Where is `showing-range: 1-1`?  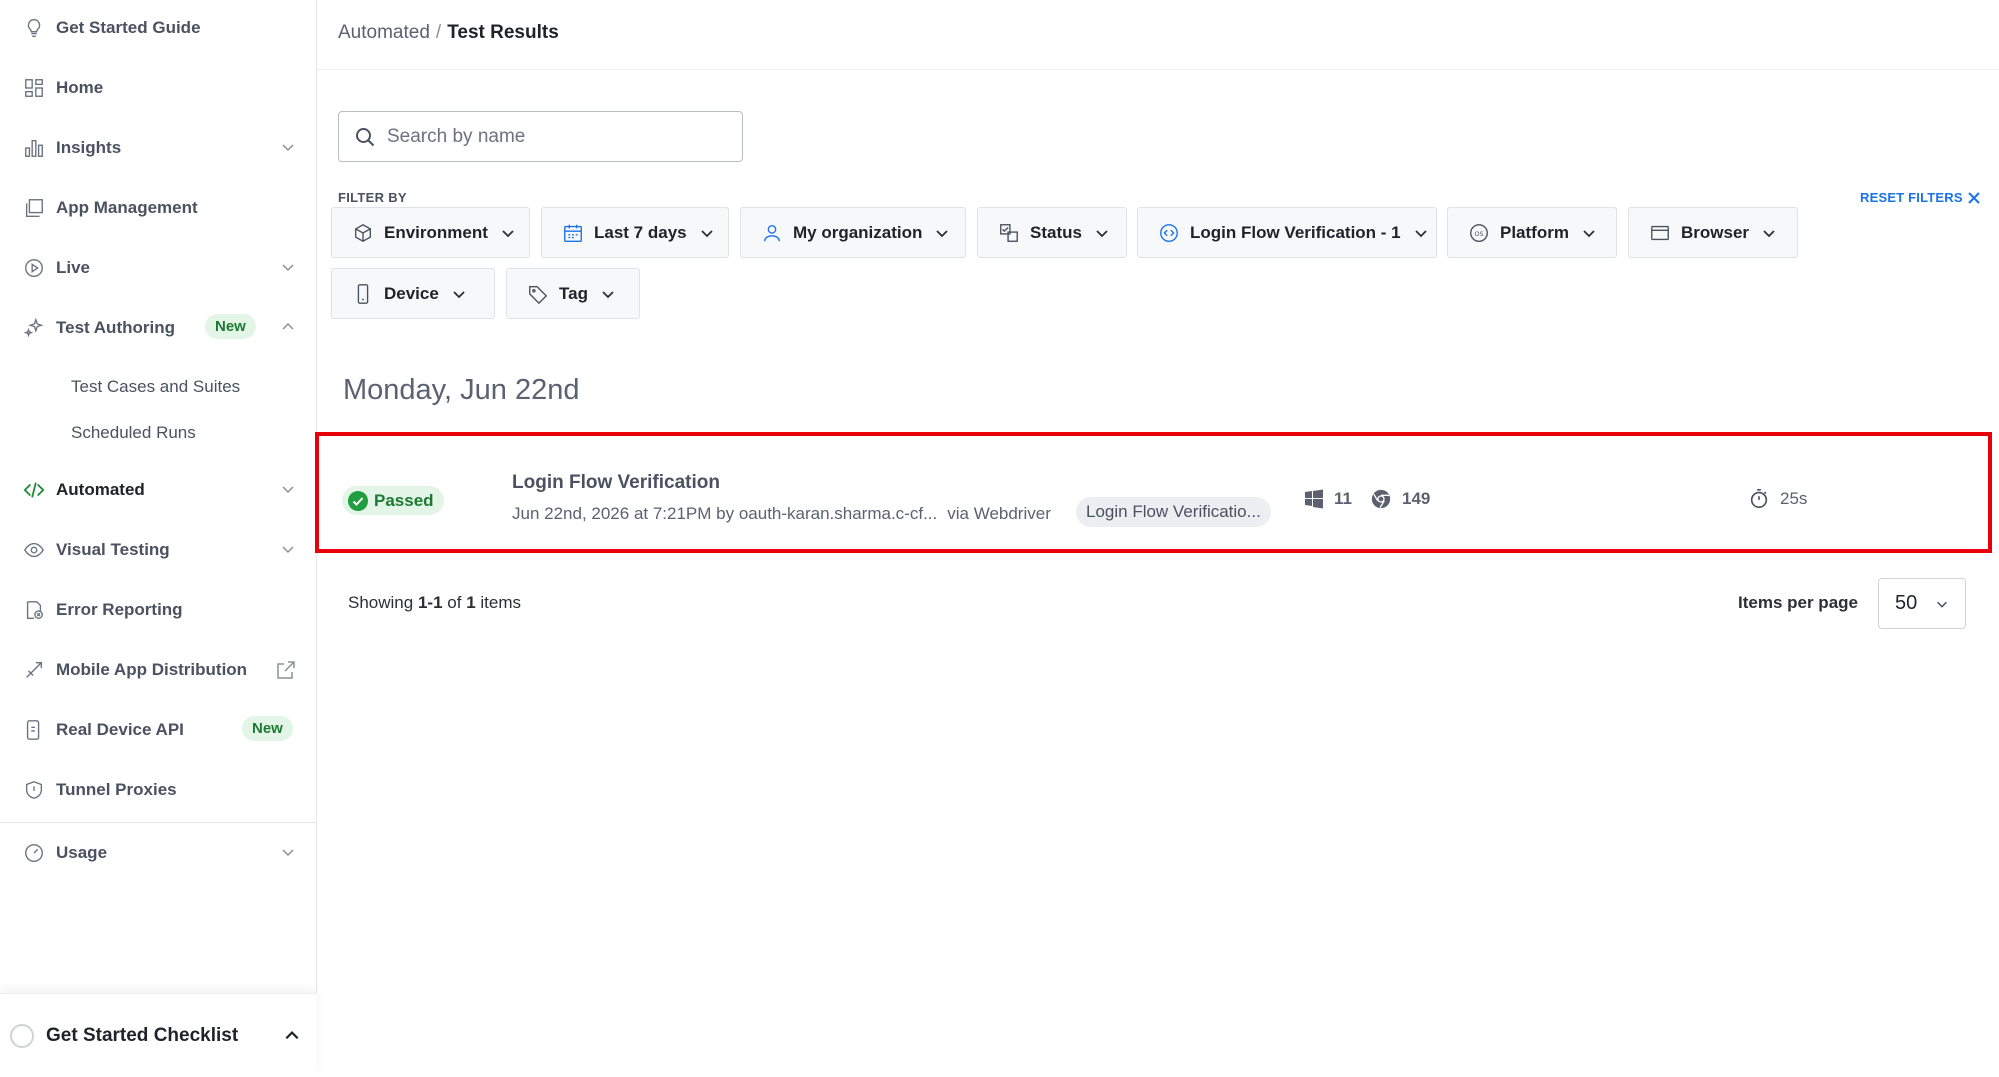 showing-range: 1-1 is located at coordinates (430, 602).